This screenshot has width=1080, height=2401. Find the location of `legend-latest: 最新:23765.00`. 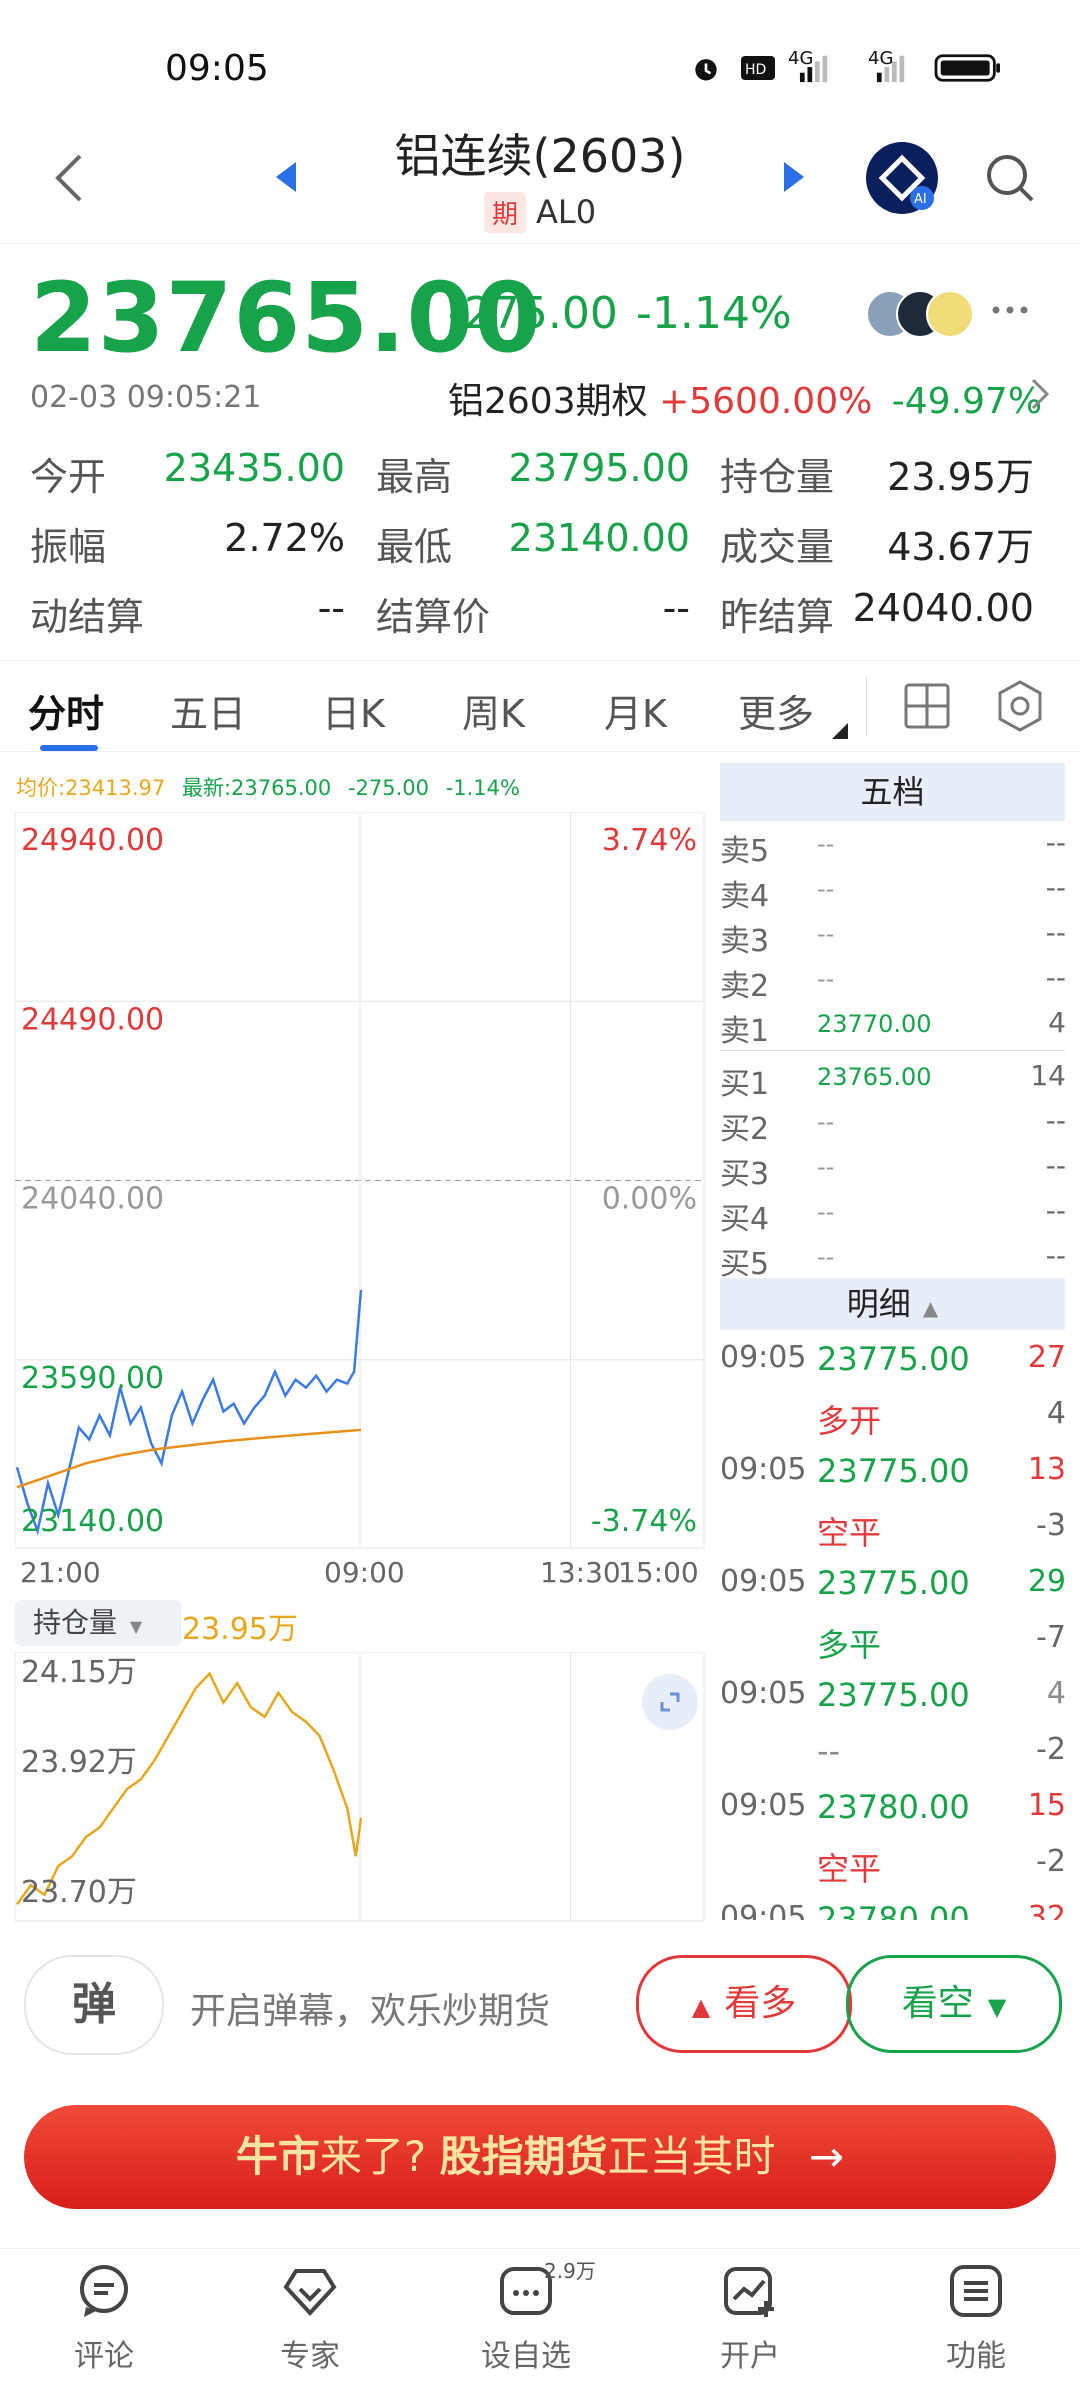

legend-latest: 最新:23765.00 is located at coordinates (256, 788).